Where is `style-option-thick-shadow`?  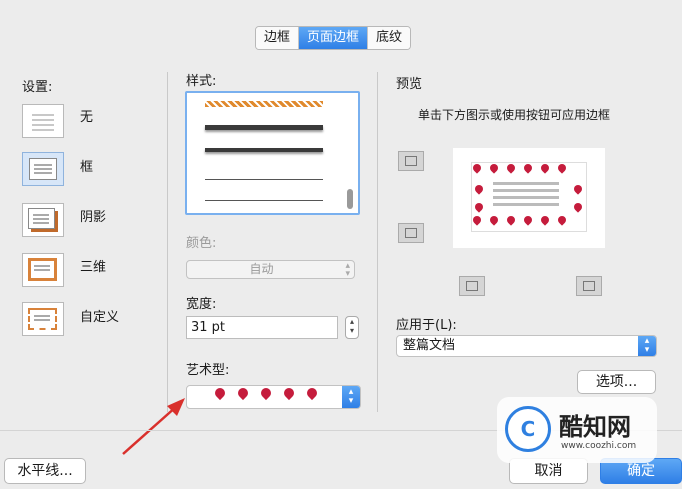
style-option-thick-shadow is located at coordinates (264, 127).